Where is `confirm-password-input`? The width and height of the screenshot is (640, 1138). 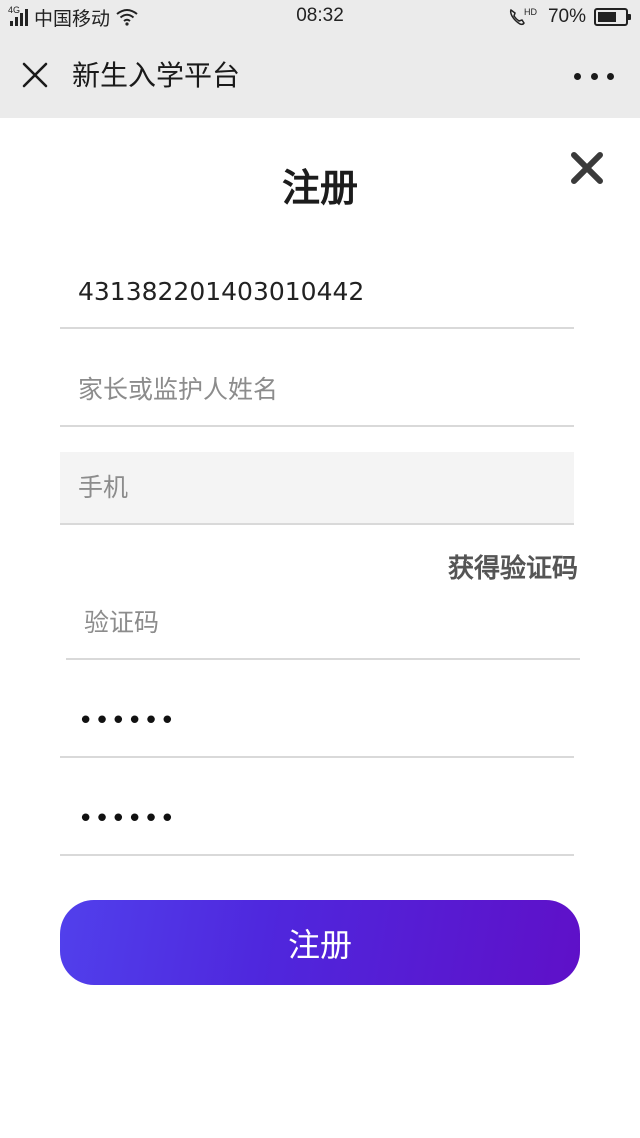 confirm-password-input is located at coordinates (317, 818).